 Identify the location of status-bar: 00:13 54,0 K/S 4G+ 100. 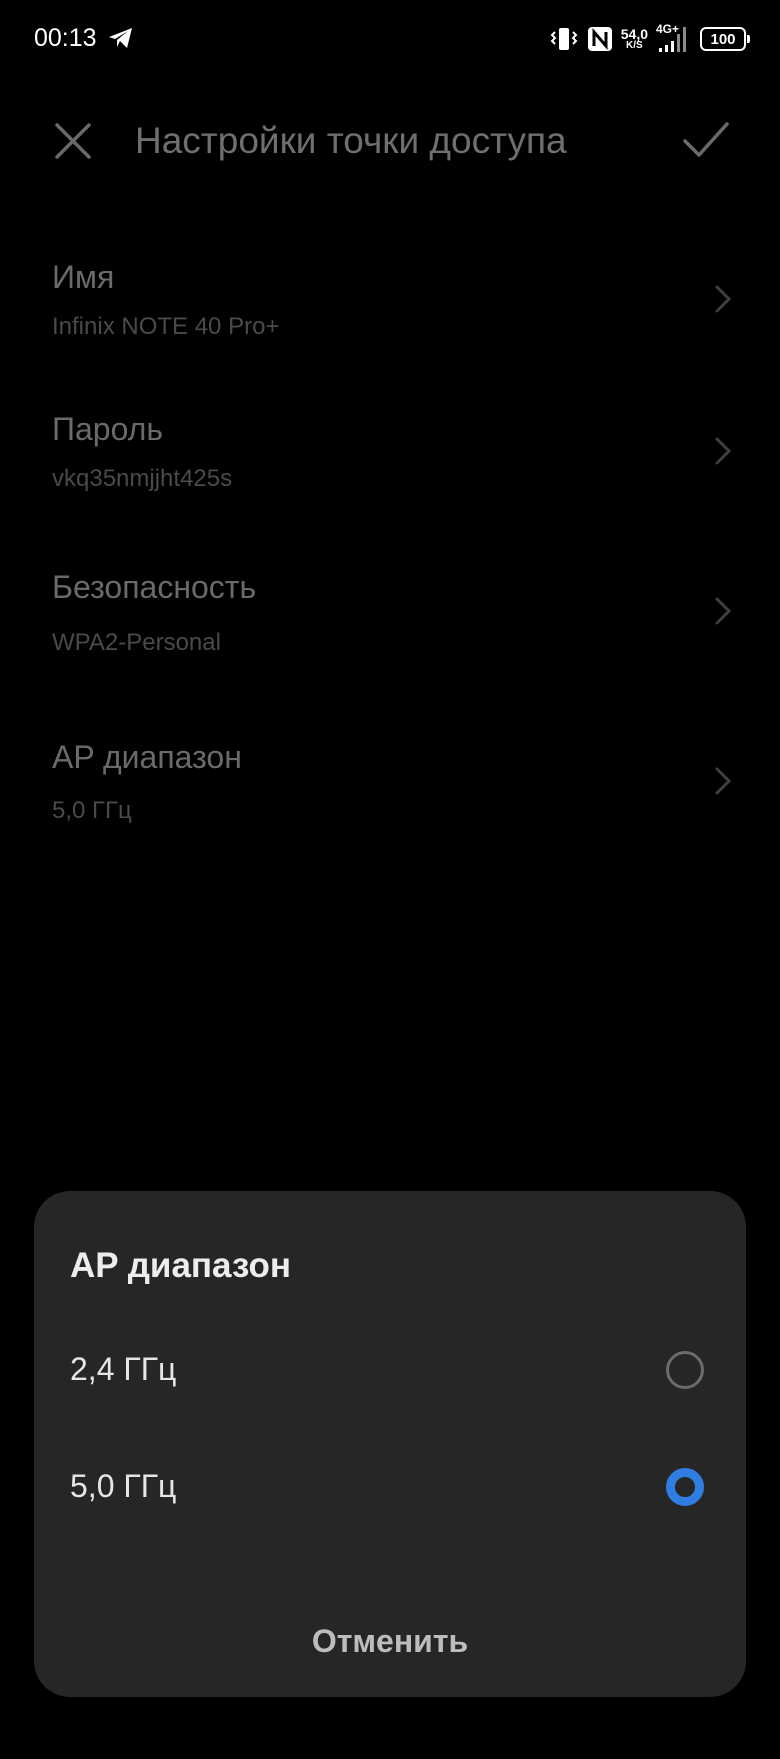
(390, 39).